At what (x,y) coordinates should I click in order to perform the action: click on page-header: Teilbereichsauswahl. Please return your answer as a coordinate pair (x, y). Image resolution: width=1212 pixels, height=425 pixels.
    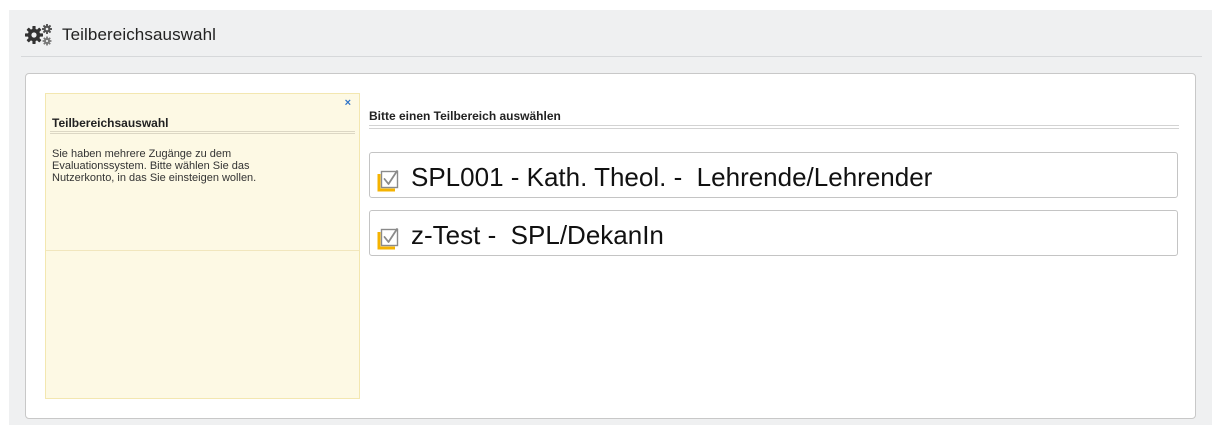
    Looking at the image, I should click on (120, 35).